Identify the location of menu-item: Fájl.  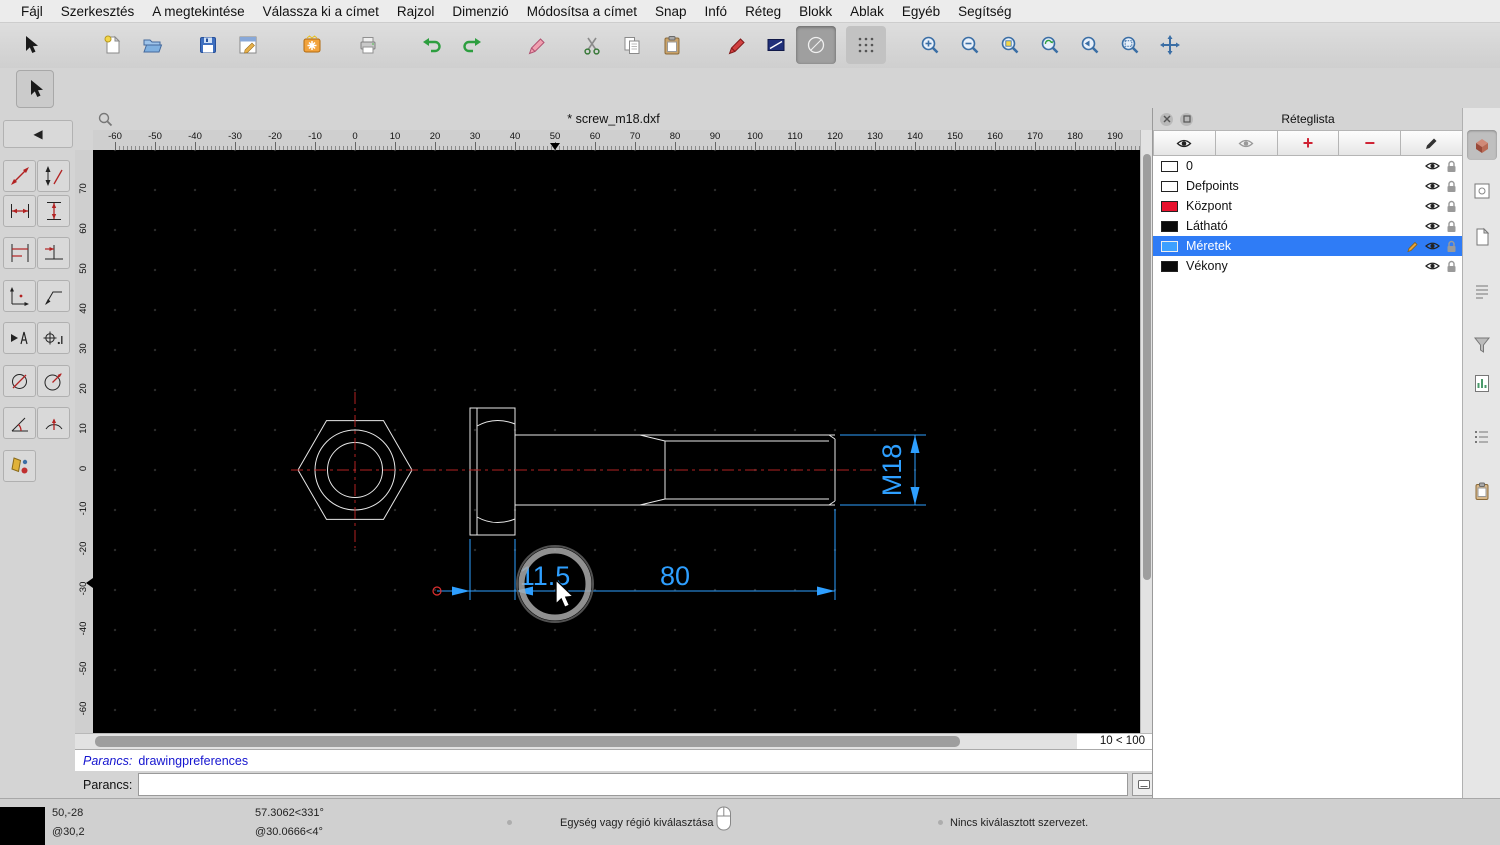
(32, 11).